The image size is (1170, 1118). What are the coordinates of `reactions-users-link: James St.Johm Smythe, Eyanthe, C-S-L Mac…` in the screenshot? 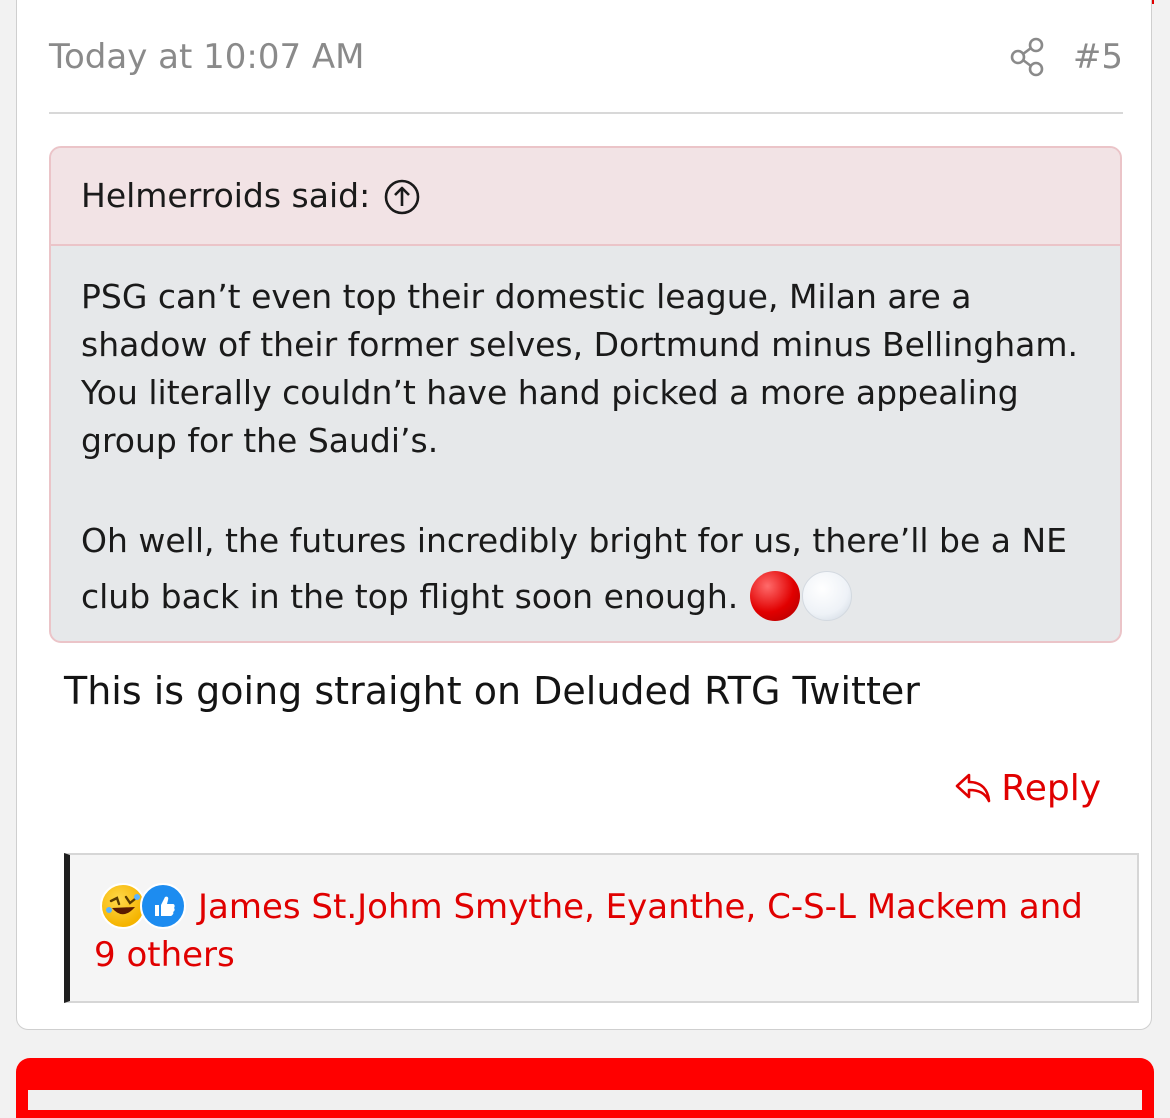 It's located at (604, 931).